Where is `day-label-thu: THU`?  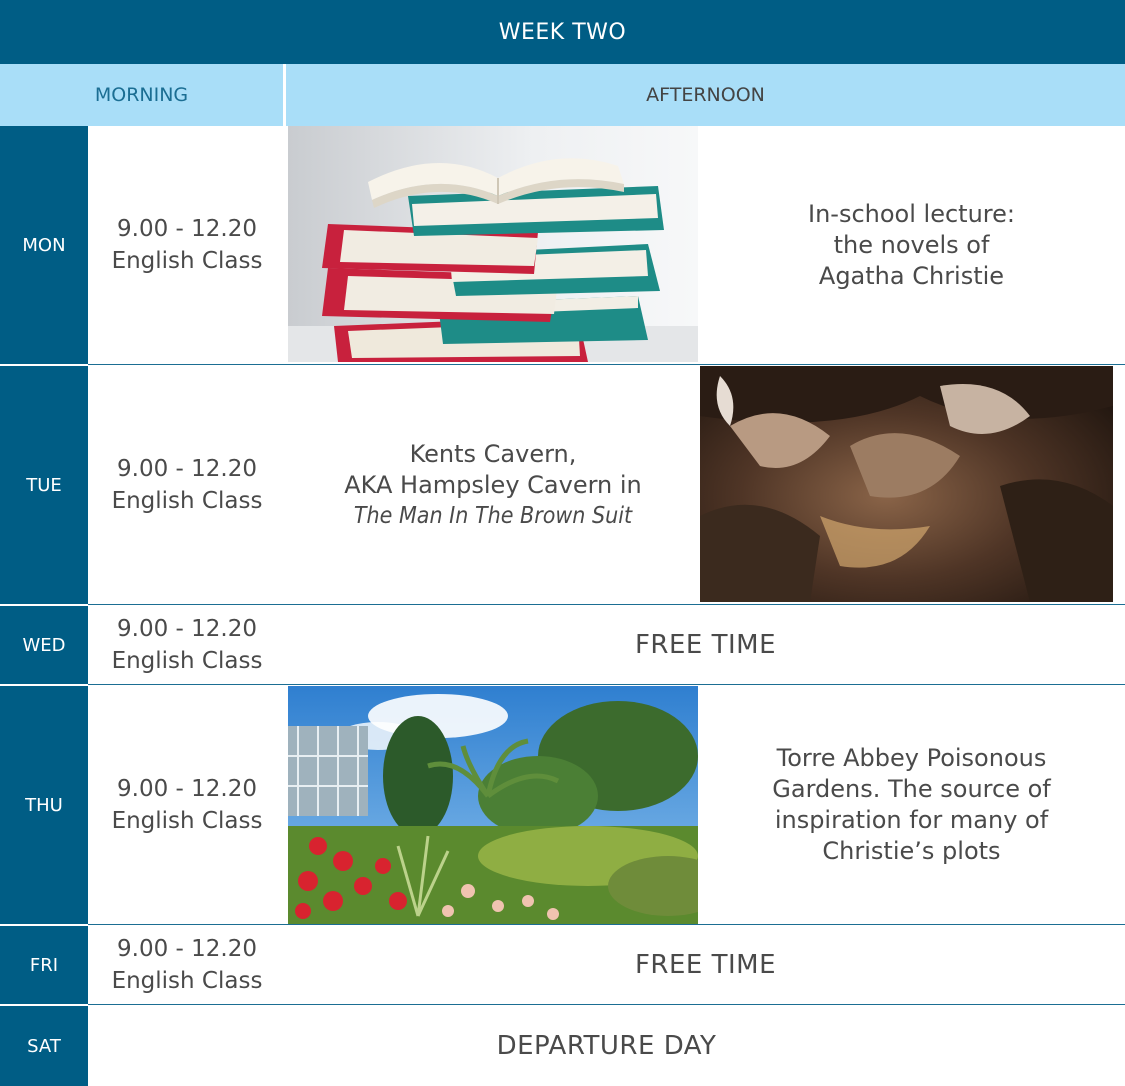
day-label-thu: THU is located at coordinates (44, 805).